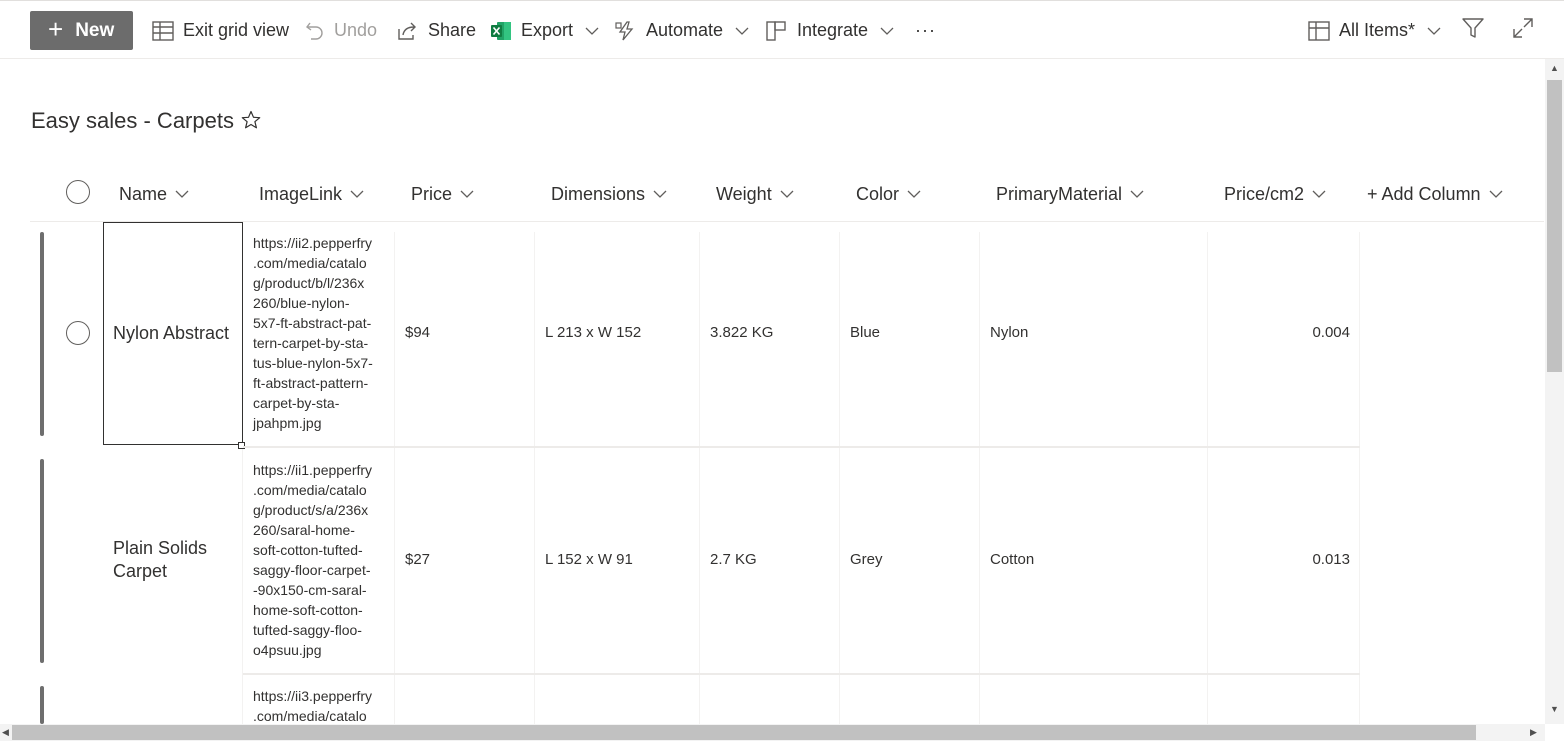 The height and width of the screenshot is (741, 1564). I want to click on horizontal-scroll-thumb, so click(744, 732).